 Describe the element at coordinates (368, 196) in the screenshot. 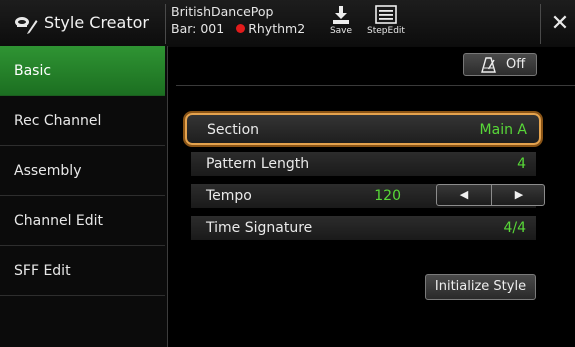

I see `tempo-row: Tempo 120 ◀ ▶` at that location.